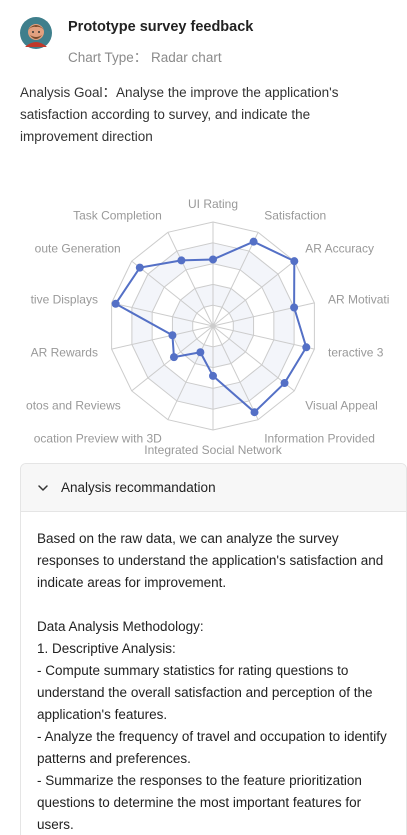  Describe the element at coordinates (73, 406) in the screenshot. I see `radar-indicator-label: otos and Reviews` at that location.